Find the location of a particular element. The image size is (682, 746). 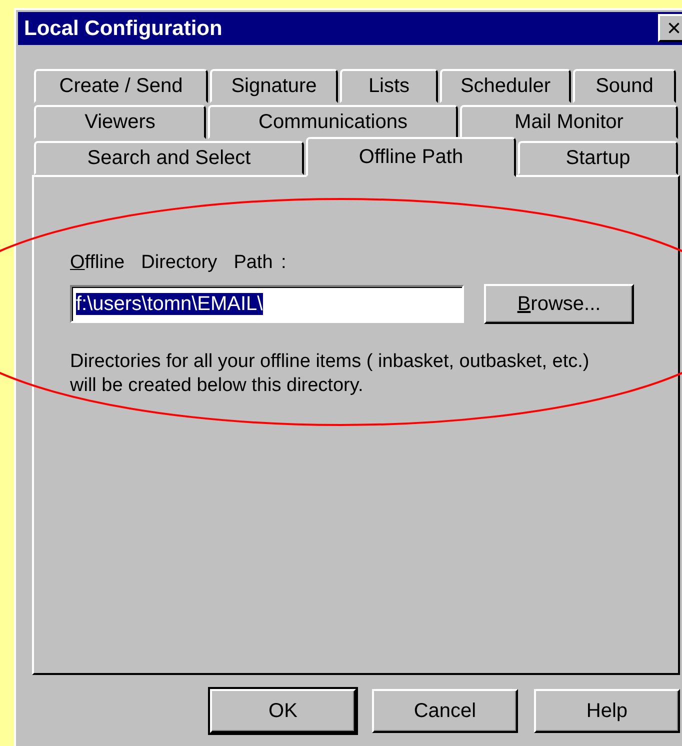

tab: Viewers is located at coordinates (120, 122).